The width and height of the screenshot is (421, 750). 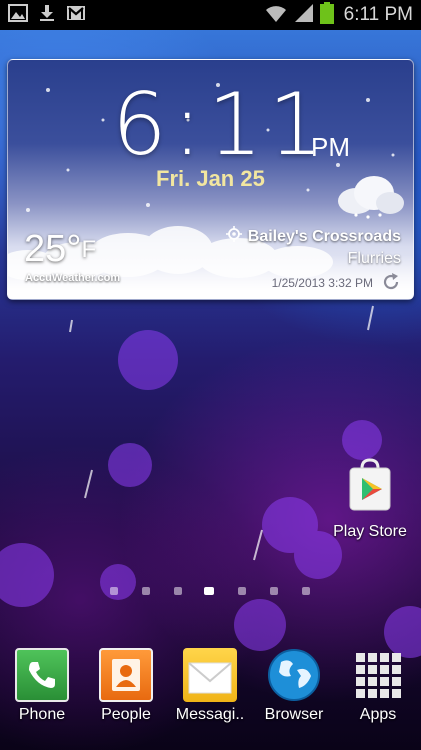 What do you see at coordinates (42, 675) in the screenshot?
I see `phone-icon` at bounding box center [42, 675].